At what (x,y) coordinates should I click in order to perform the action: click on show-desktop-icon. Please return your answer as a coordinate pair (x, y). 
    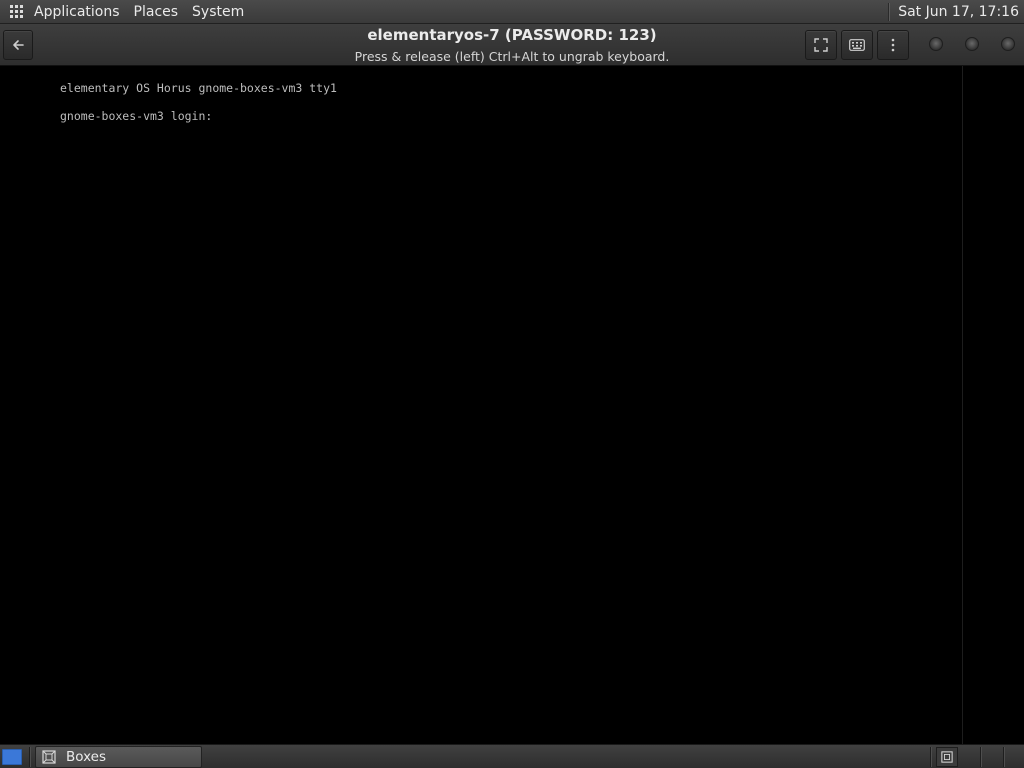
    Looking at the image, I should click on (12, 757).